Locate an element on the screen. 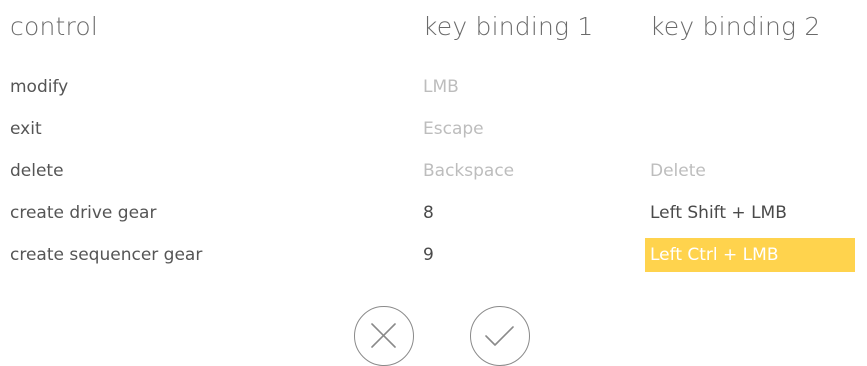 The width and height of the screenshot is (867, 366). key-binding-1-cell: 9 is located at coordinates (523, 255).